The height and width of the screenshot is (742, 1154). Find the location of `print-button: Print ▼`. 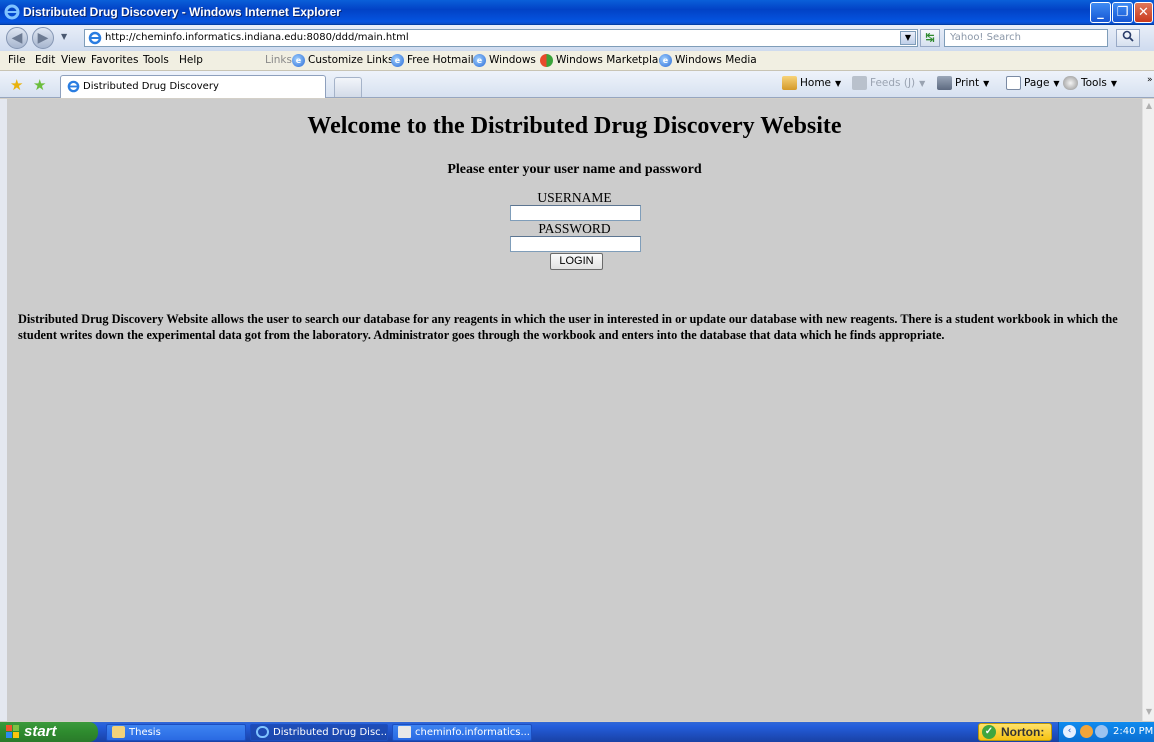

print-button: Print ▼ is located at coordinates (963, 83).